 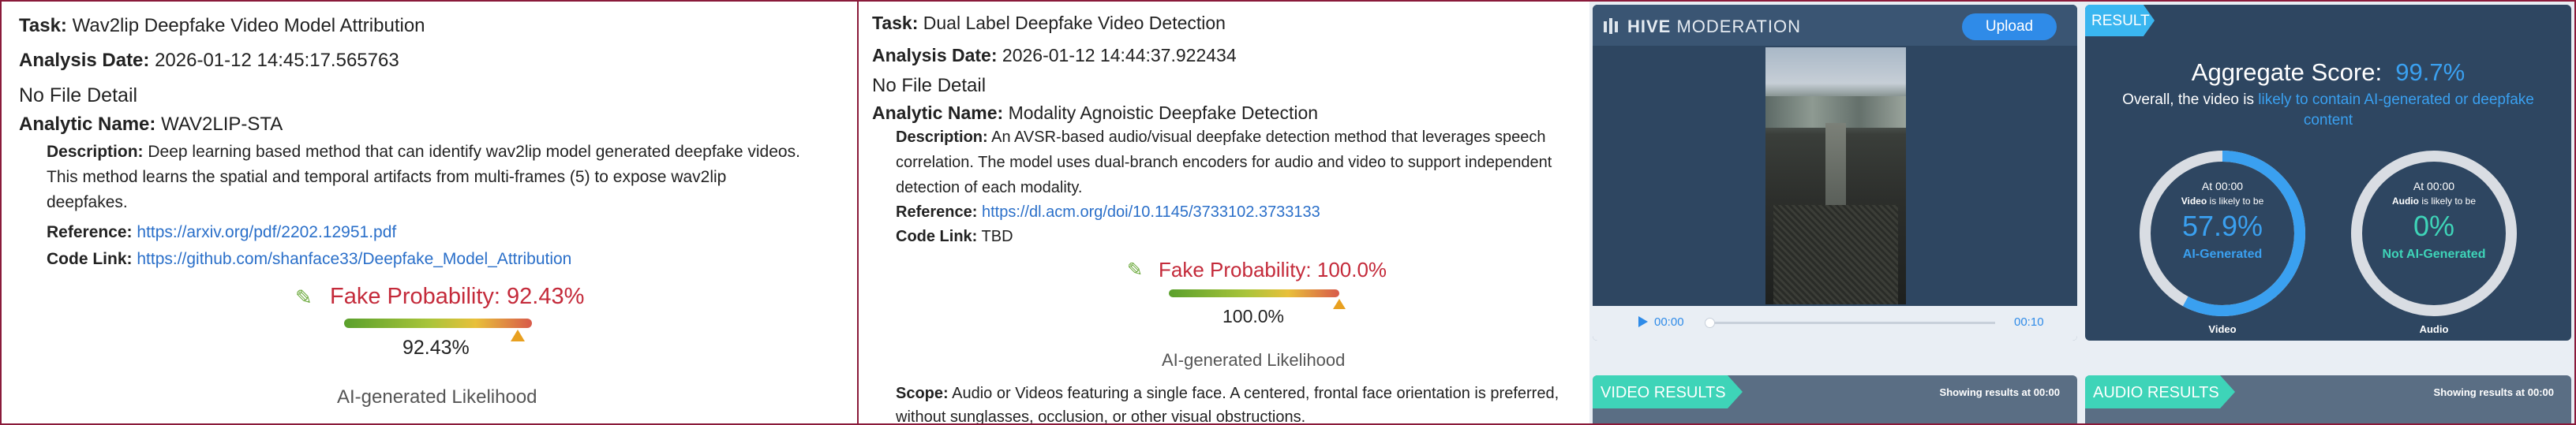 What do you see at coordinates (1669, 322) in the screenshot?
I see `current-time: 00:00` at bounding box center [1669, 322].